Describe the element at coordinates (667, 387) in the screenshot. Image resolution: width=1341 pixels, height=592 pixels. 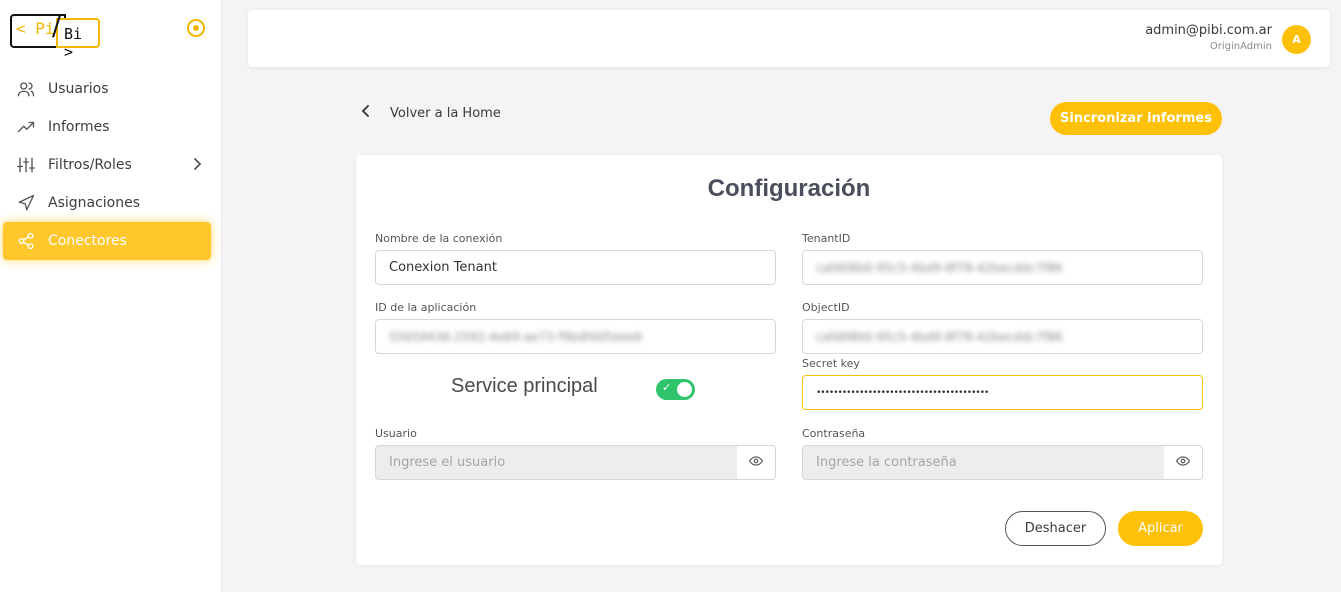
I see `check-icon: ✓` at that location.